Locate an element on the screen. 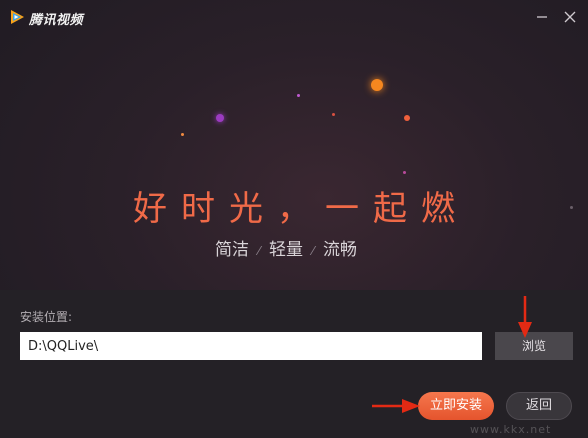 This screenshot has height=438, width=588. close-icon is located at coordinates (570, 17).